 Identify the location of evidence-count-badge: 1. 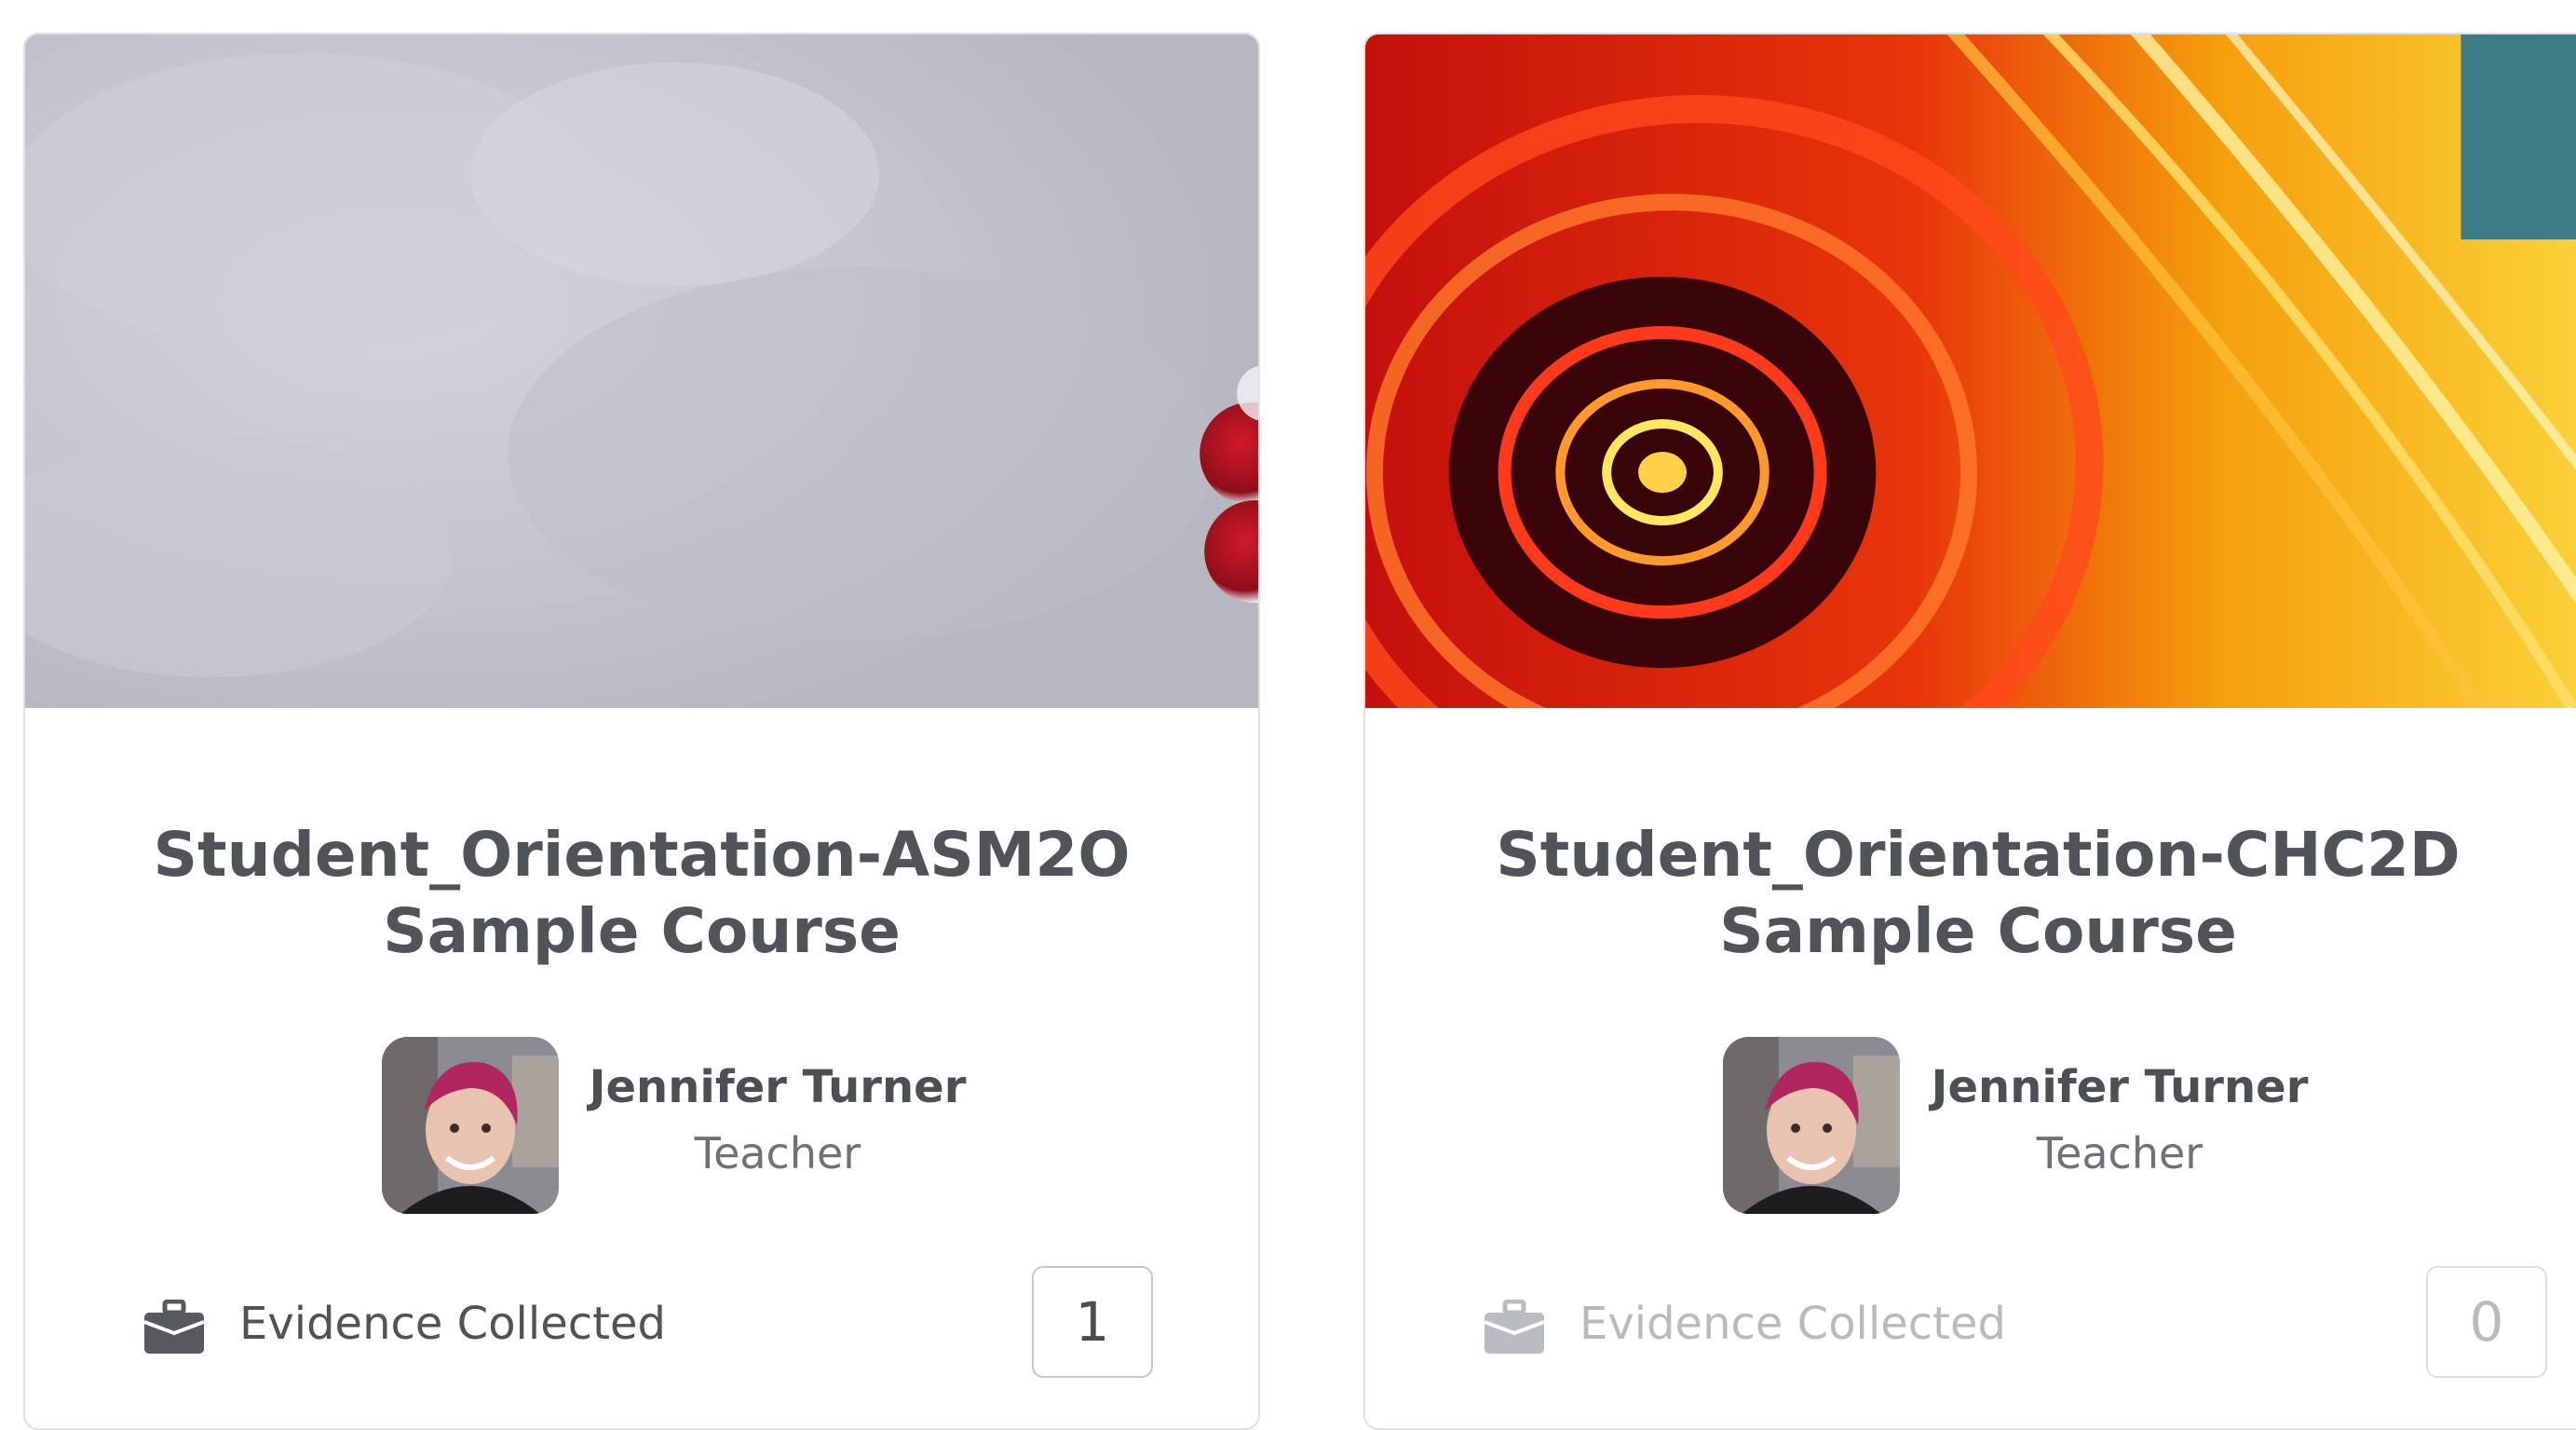
(1092, 1322).